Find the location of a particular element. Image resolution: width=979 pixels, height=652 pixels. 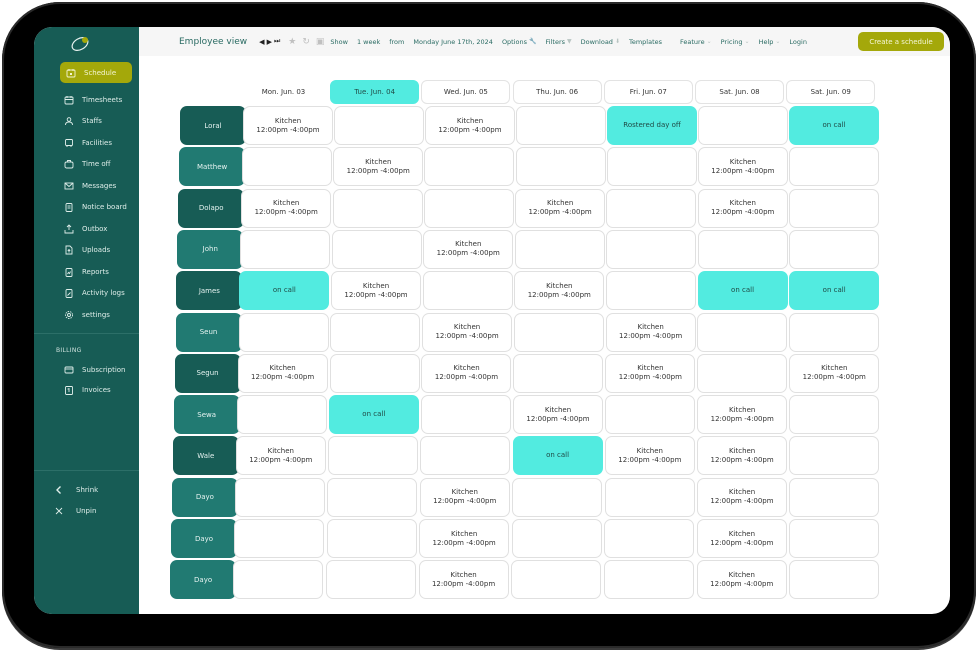

refresh-icon: ↻ is located at coordinates (306, 42).